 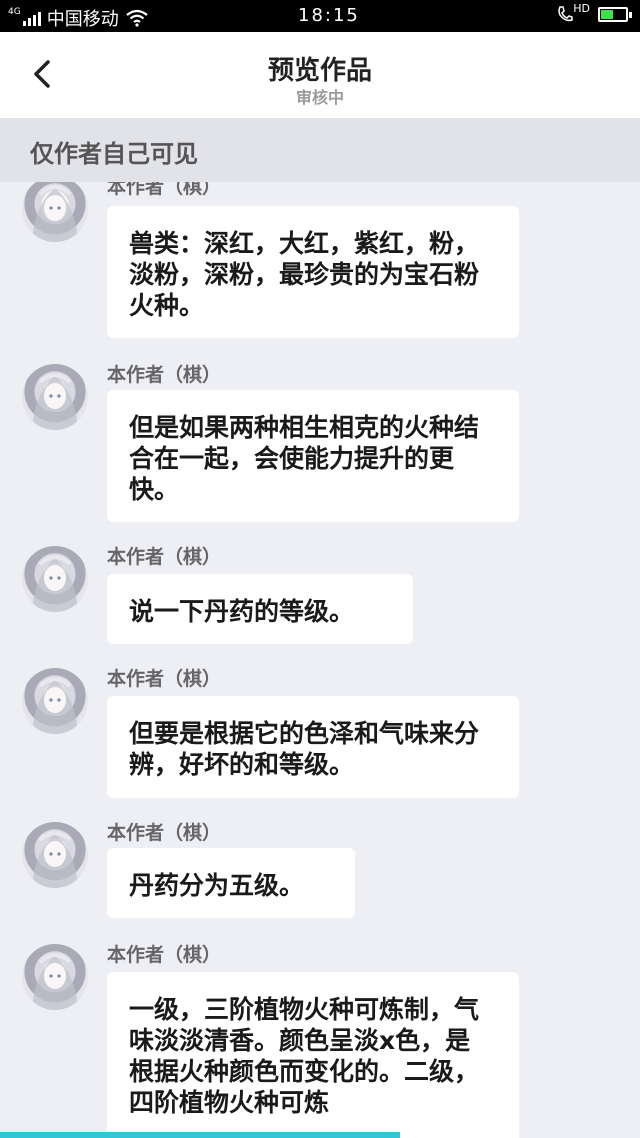 What do you see at coordinates (313, 747) in the screenshot?
I see `message-bubble: 但要是根据它的色泽和气味来分辨，好坏的和等级。` at bounding box center [313, 747].